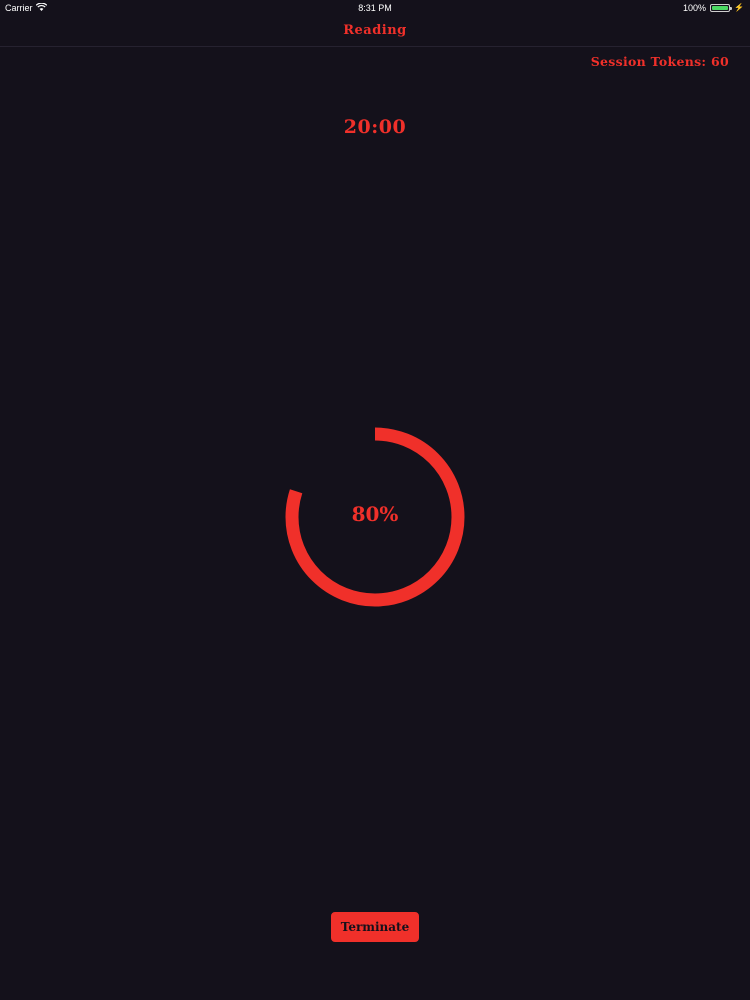 This screenshot has width=750, height=1000. Describe the element at coordinates (375, 514) in the screenshot. I see `progress-percent: 80%` at that location.